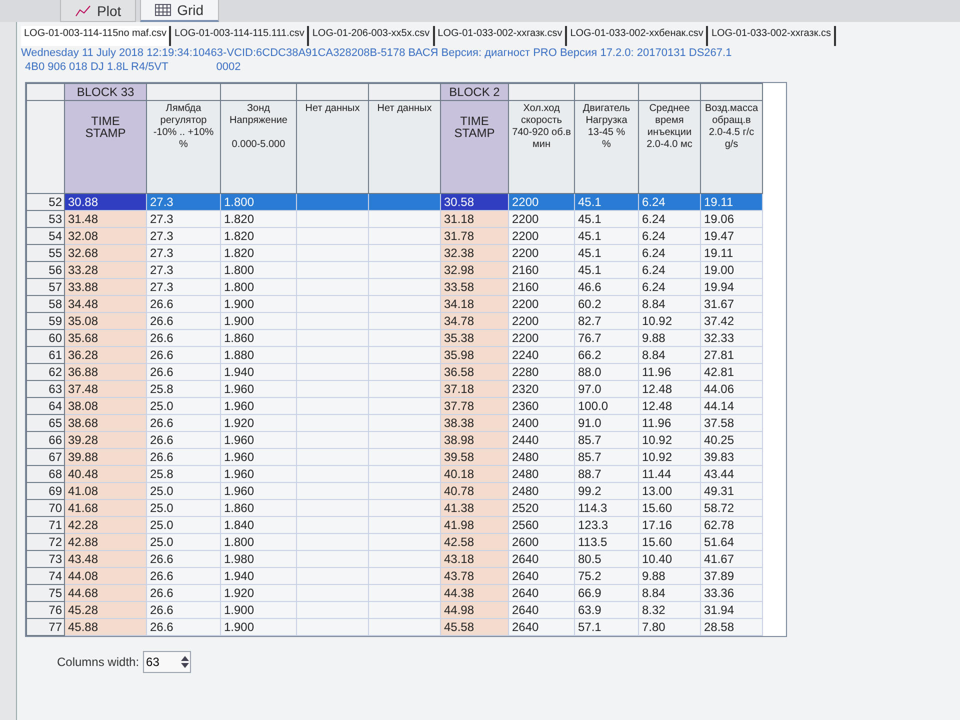 The image size is (960, 720). I want to click on table-cell: 33.58, so click(474, 287).